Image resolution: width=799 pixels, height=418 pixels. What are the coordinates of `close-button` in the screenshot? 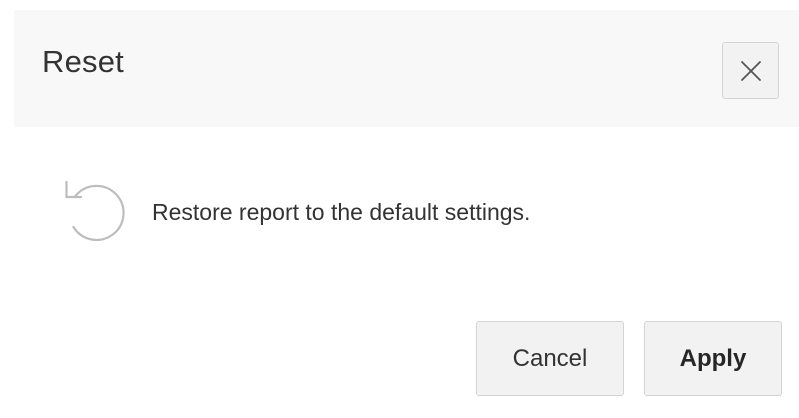 It's located at (750, 70).